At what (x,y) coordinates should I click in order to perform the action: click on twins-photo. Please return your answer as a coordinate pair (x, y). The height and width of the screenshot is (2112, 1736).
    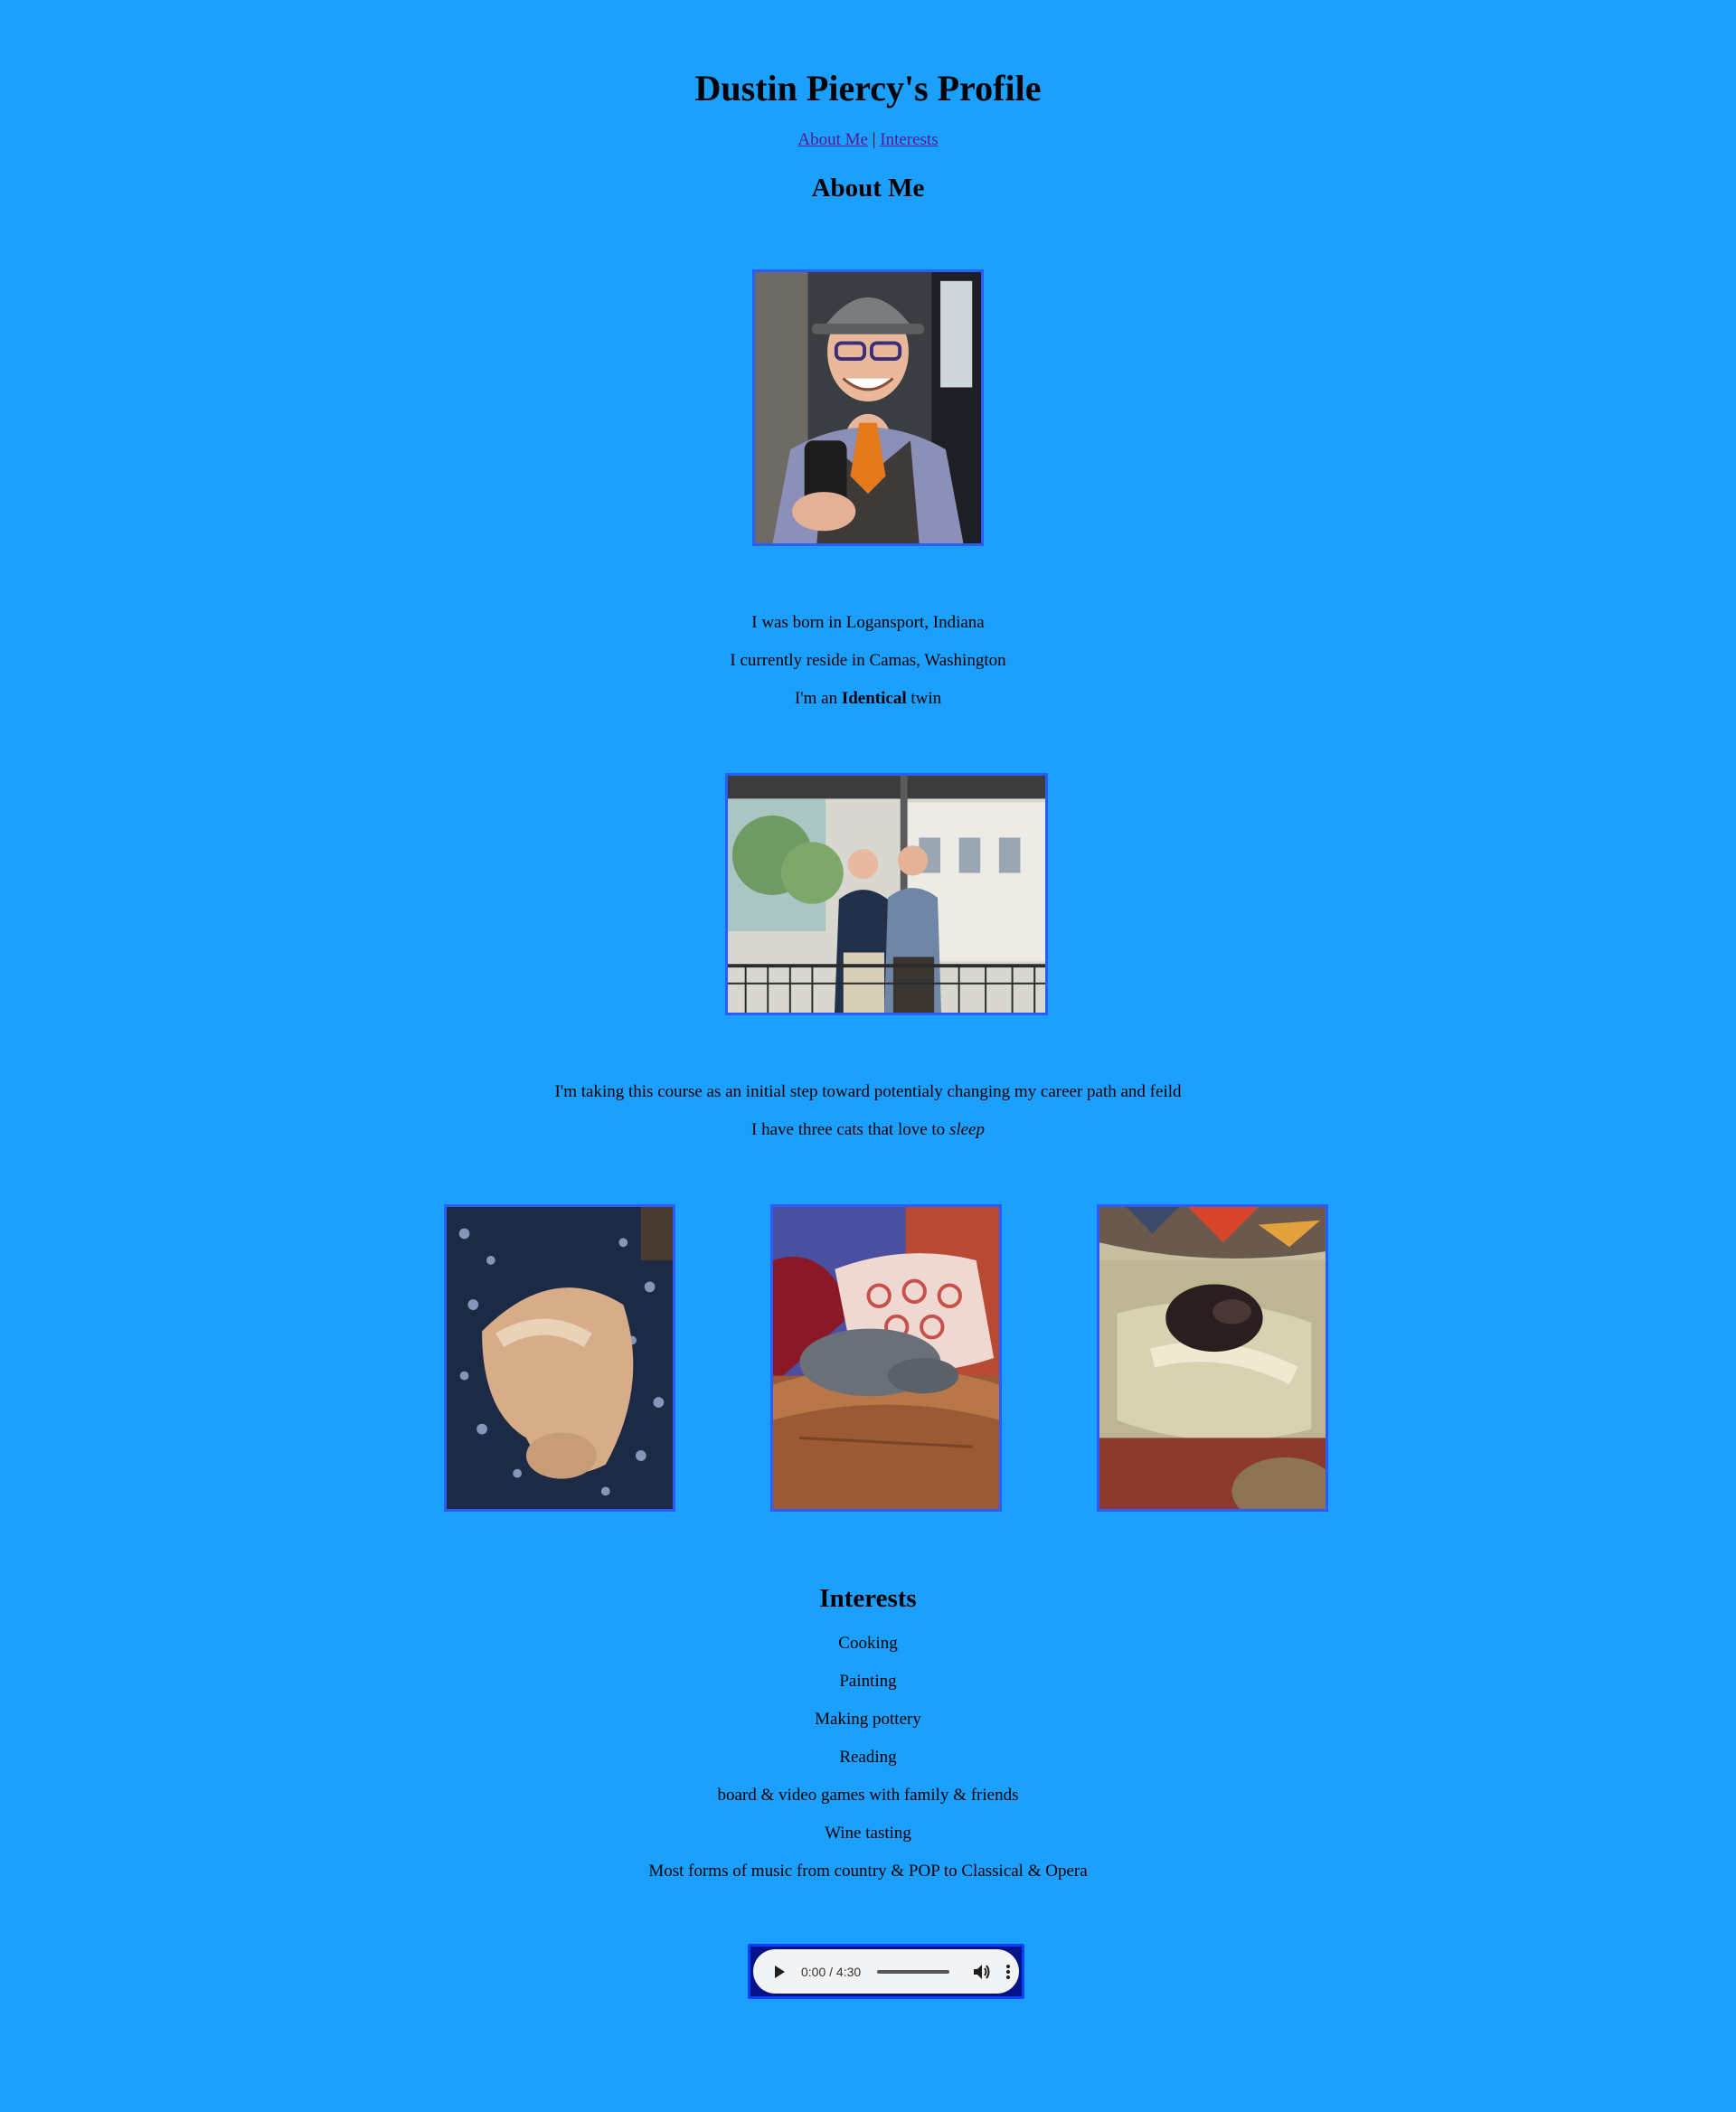
    Looking at the image, I should click on (887, 894).